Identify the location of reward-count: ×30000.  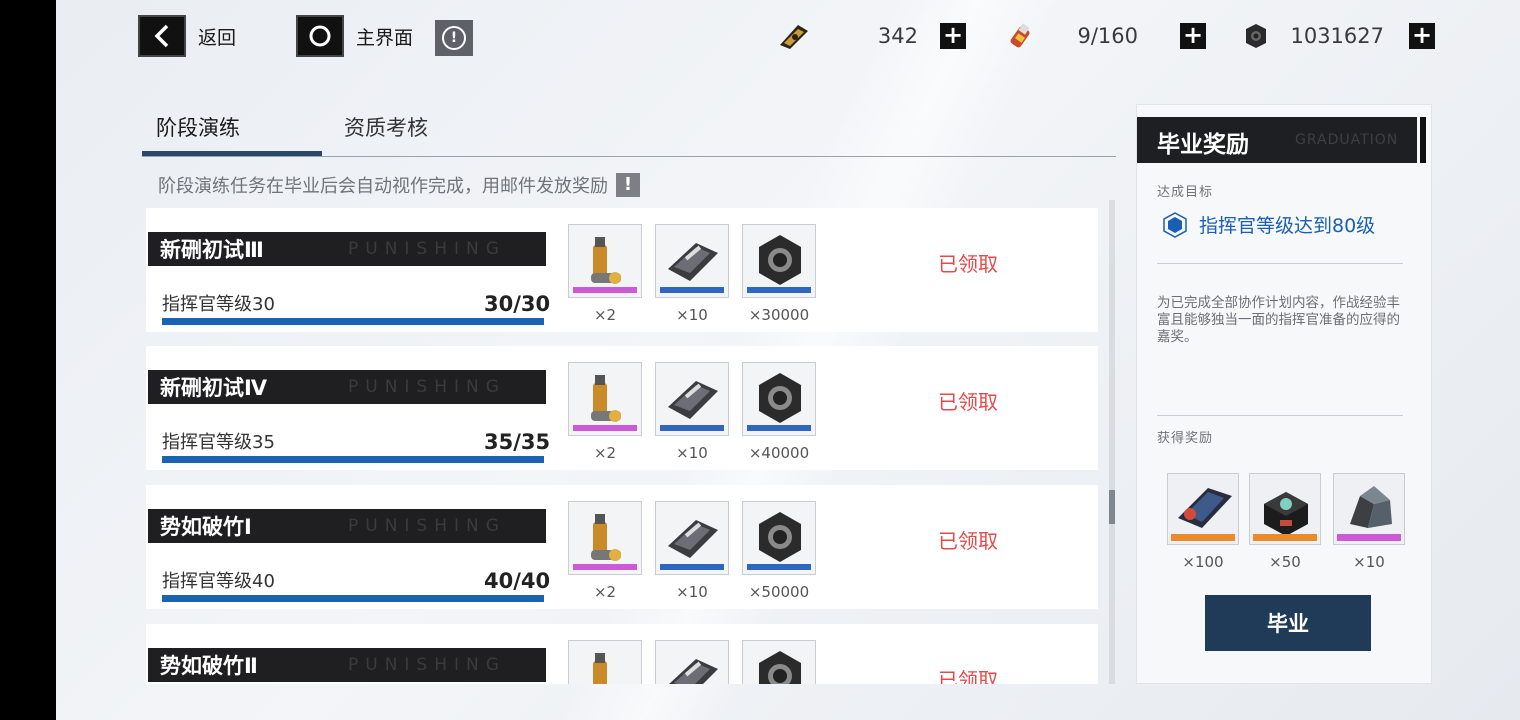
(779, 315).